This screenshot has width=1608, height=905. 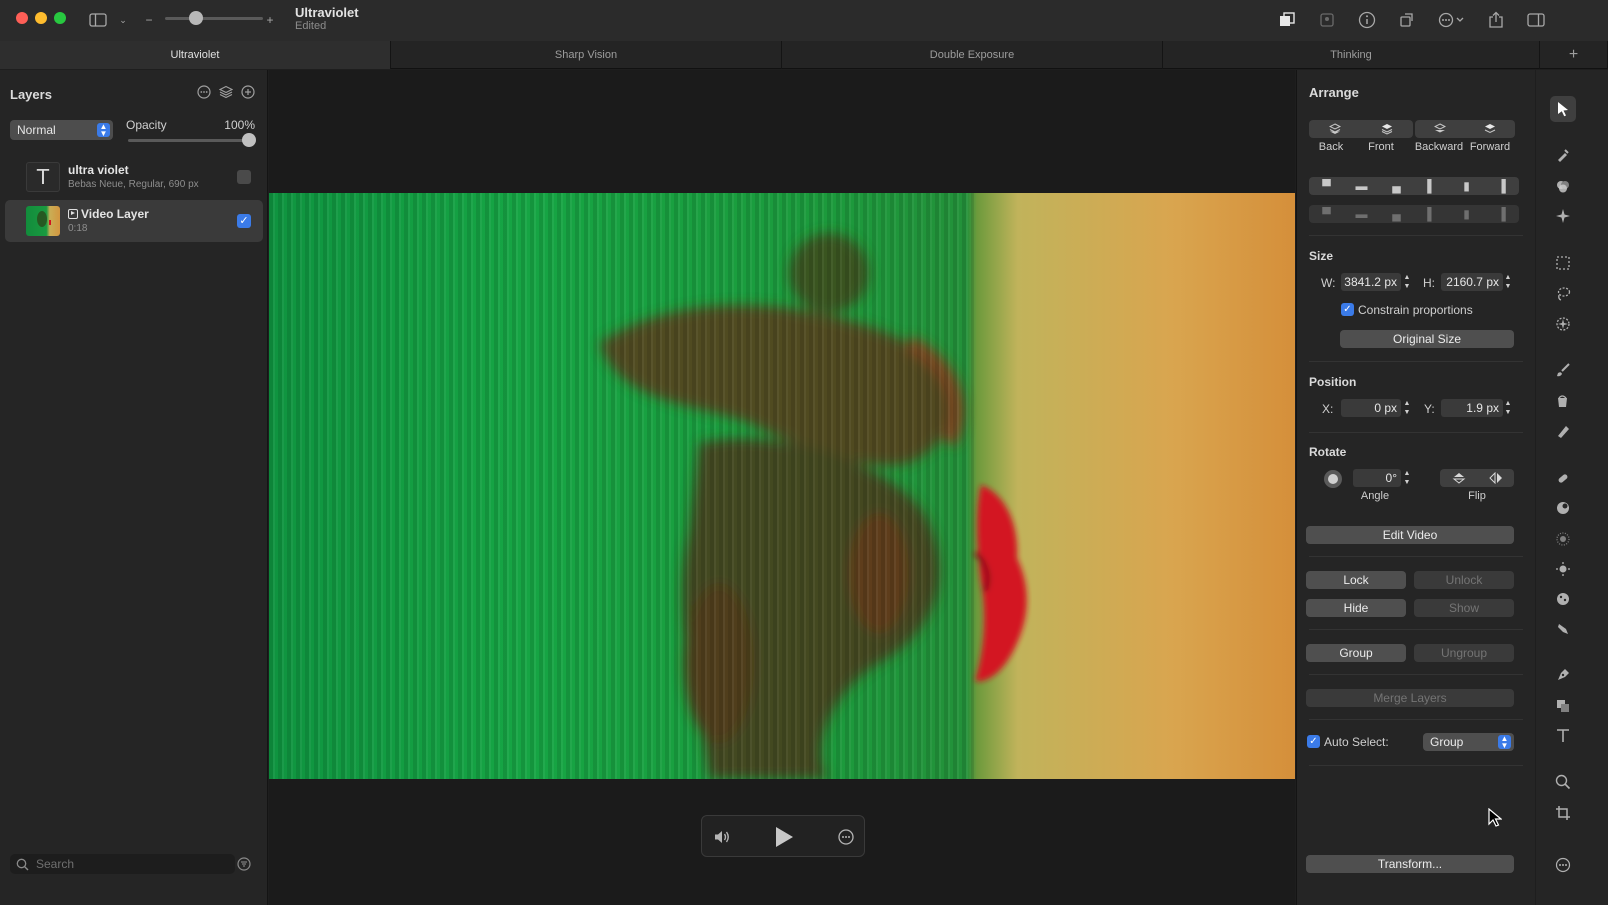 I want to click on share-icon, so click(x=1496, y=20).